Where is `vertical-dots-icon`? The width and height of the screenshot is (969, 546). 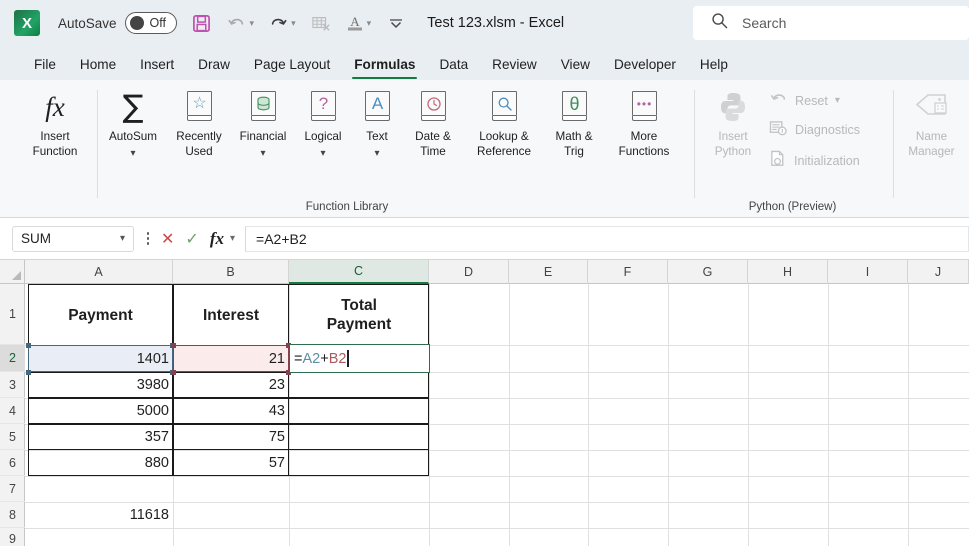 vertical-dots-icon is located at coordinates (148, 238).